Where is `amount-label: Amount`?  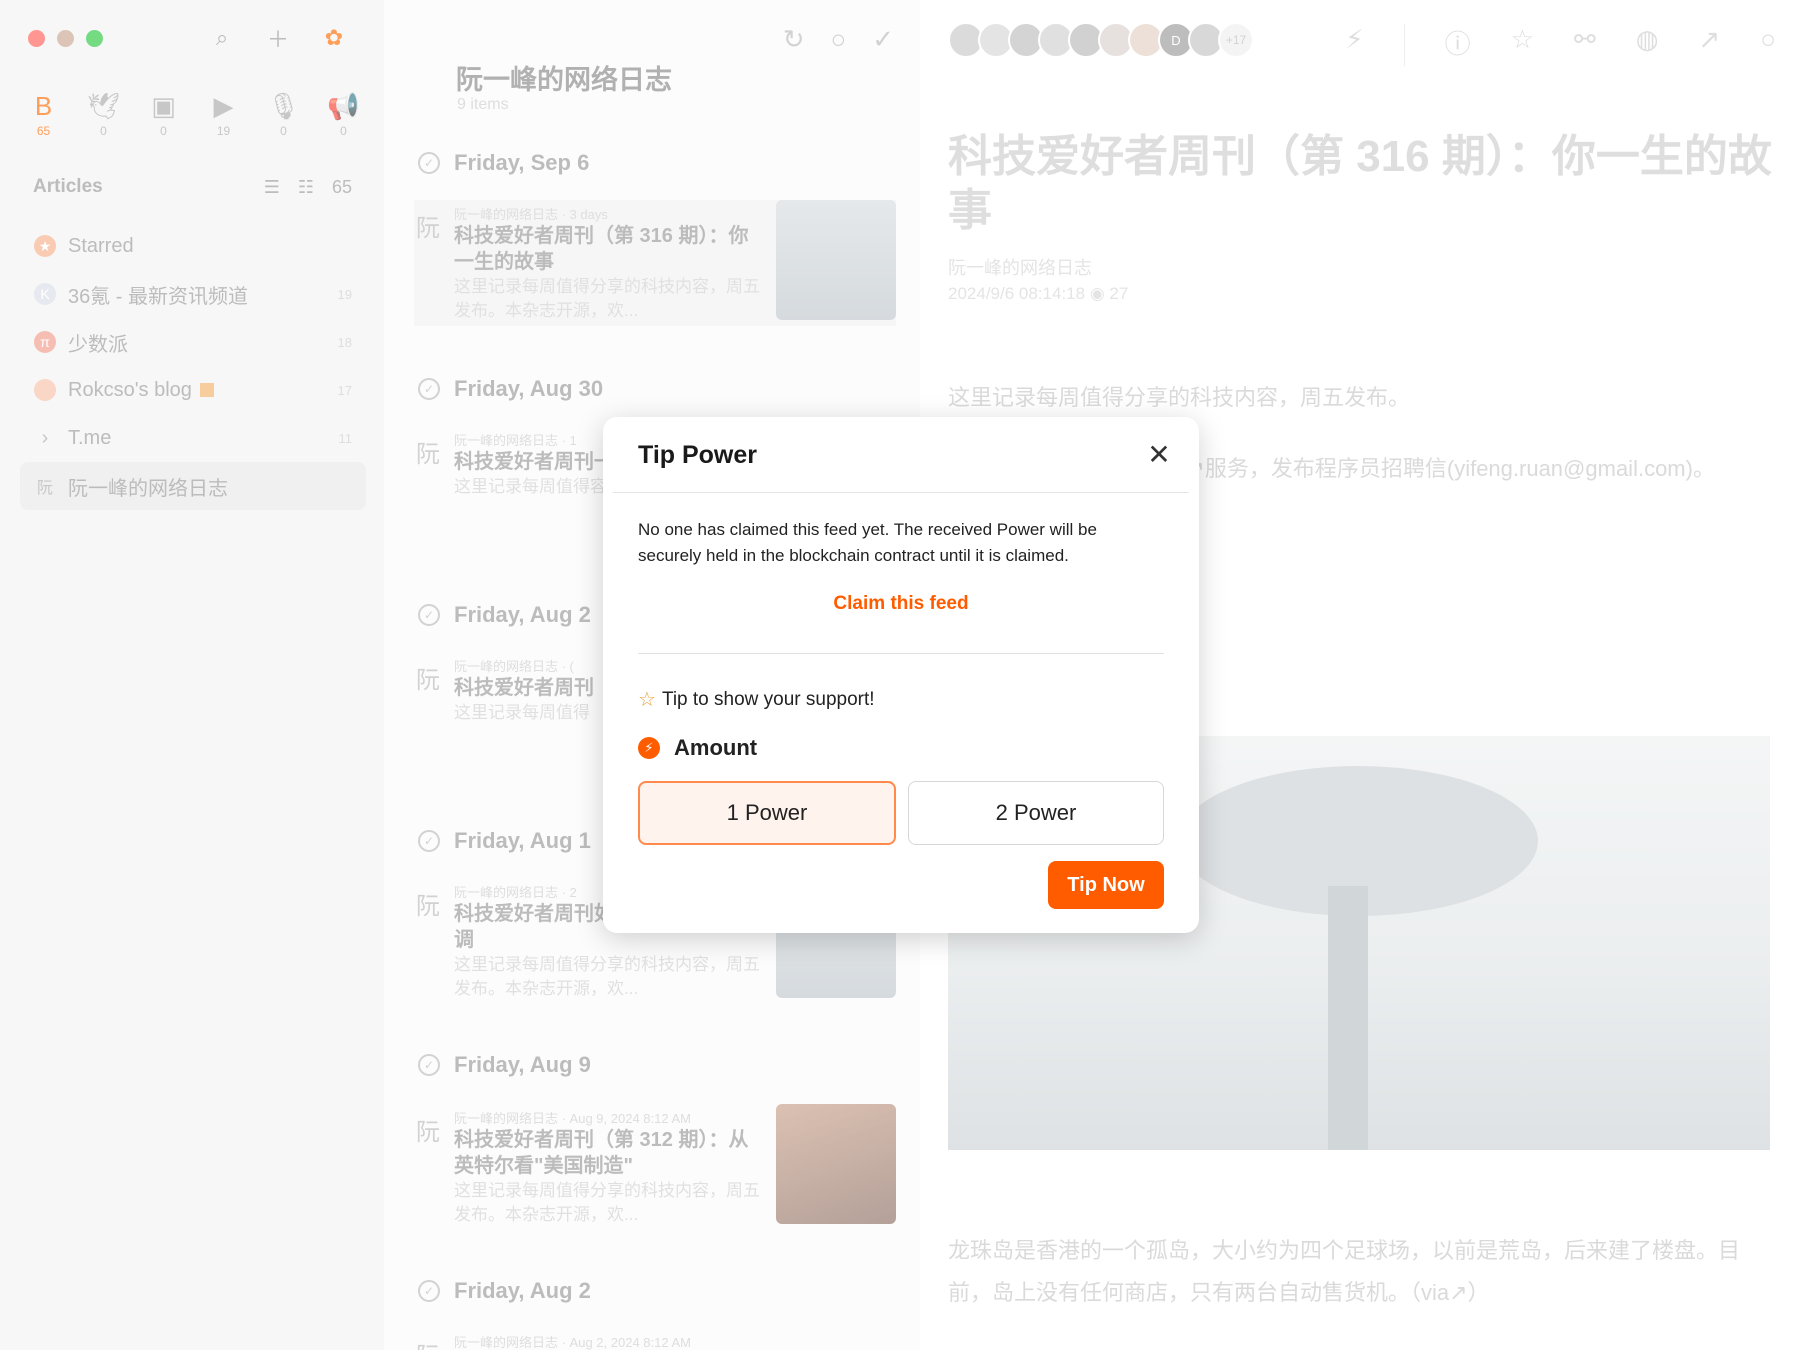
amount-label: Amount is located at coordinates (716, 747).